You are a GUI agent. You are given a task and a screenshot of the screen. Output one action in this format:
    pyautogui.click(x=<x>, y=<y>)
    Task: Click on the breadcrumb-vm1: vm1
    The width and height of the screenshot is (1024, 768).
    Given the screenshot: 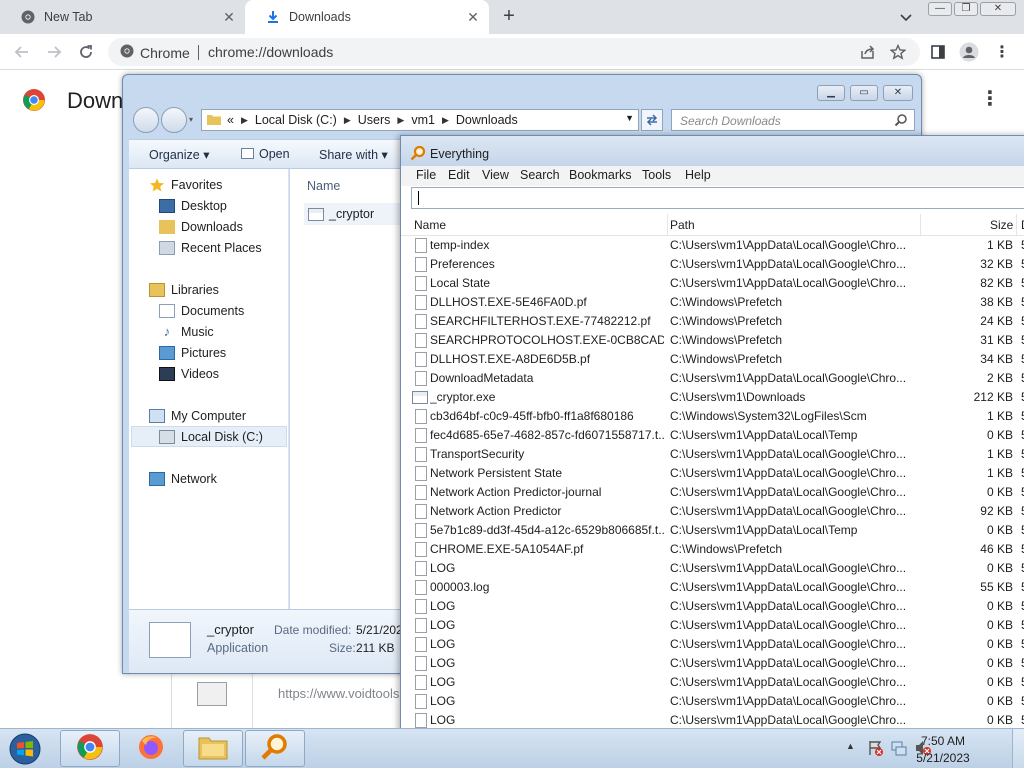 What is the action you would take?
    pyautogui.click(x=423, y=120)
    